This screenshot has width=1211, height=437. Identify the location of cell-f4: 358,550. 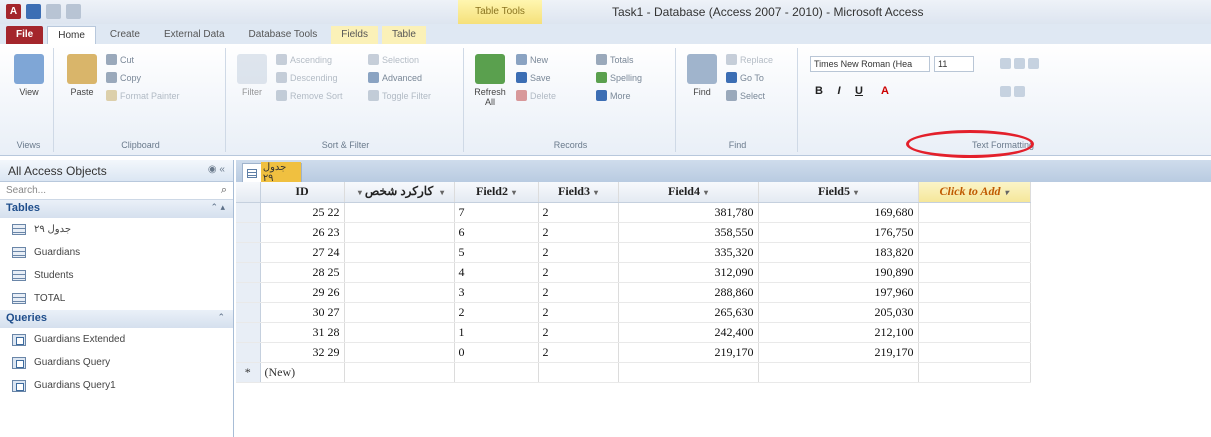
(688, 232).